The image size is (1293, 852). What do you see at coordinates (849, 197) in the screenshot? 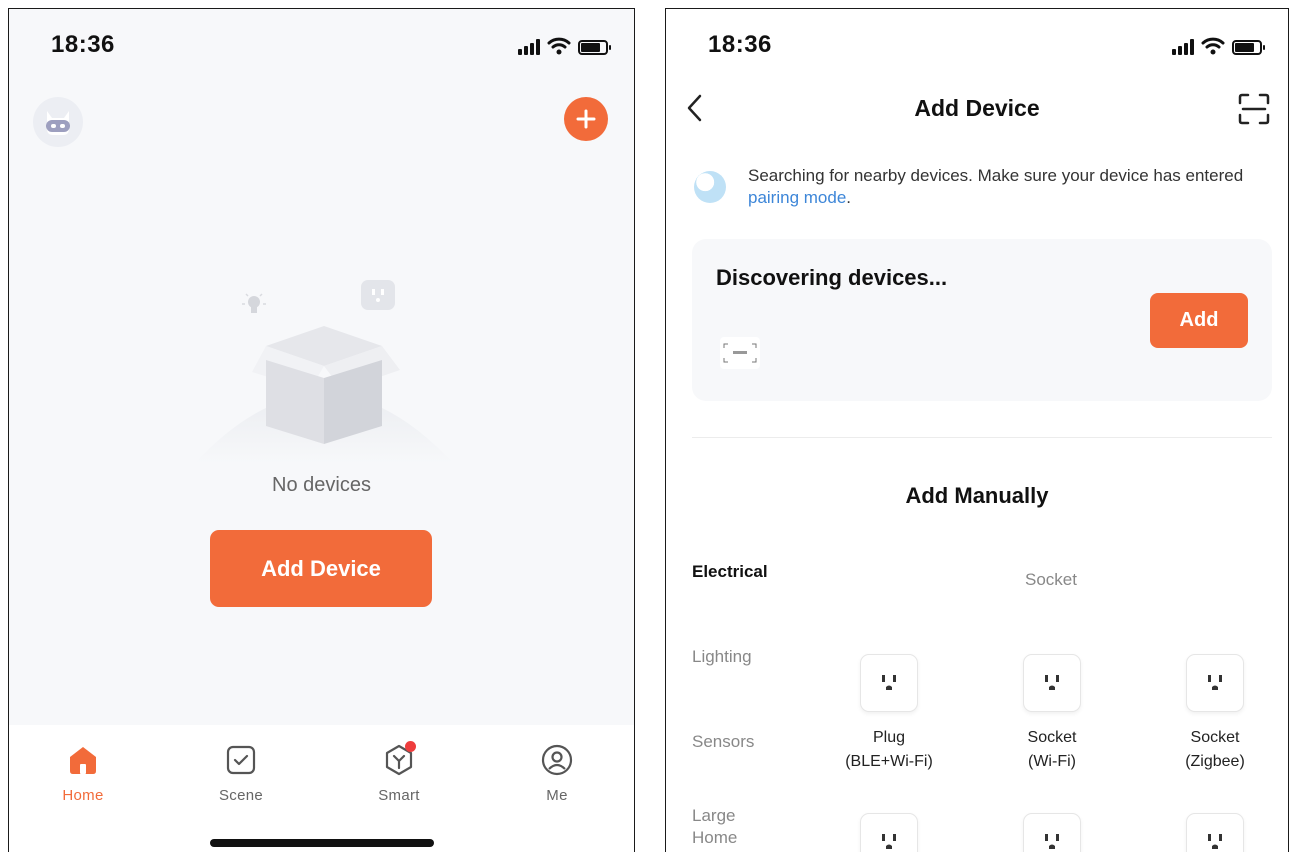
I see `search-hint-suffix: .` at bounding box center [849, 197].